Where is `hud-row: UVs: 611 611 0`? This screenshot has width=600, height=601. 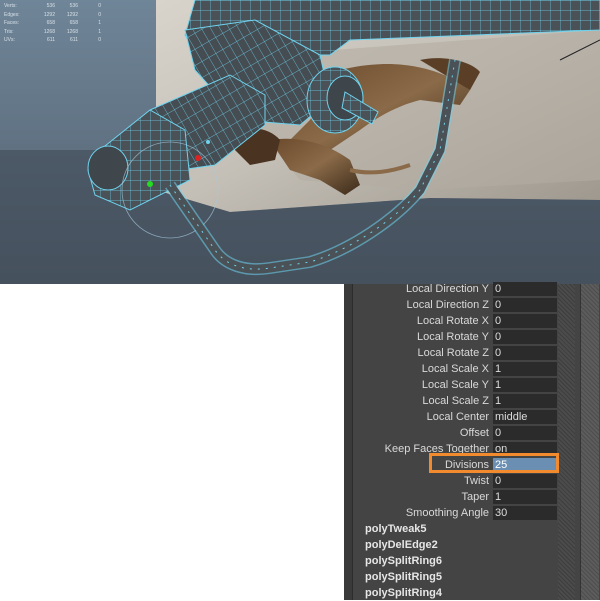
hud-row: UVs: 611 611 0 is located at coordinates (52, 40).